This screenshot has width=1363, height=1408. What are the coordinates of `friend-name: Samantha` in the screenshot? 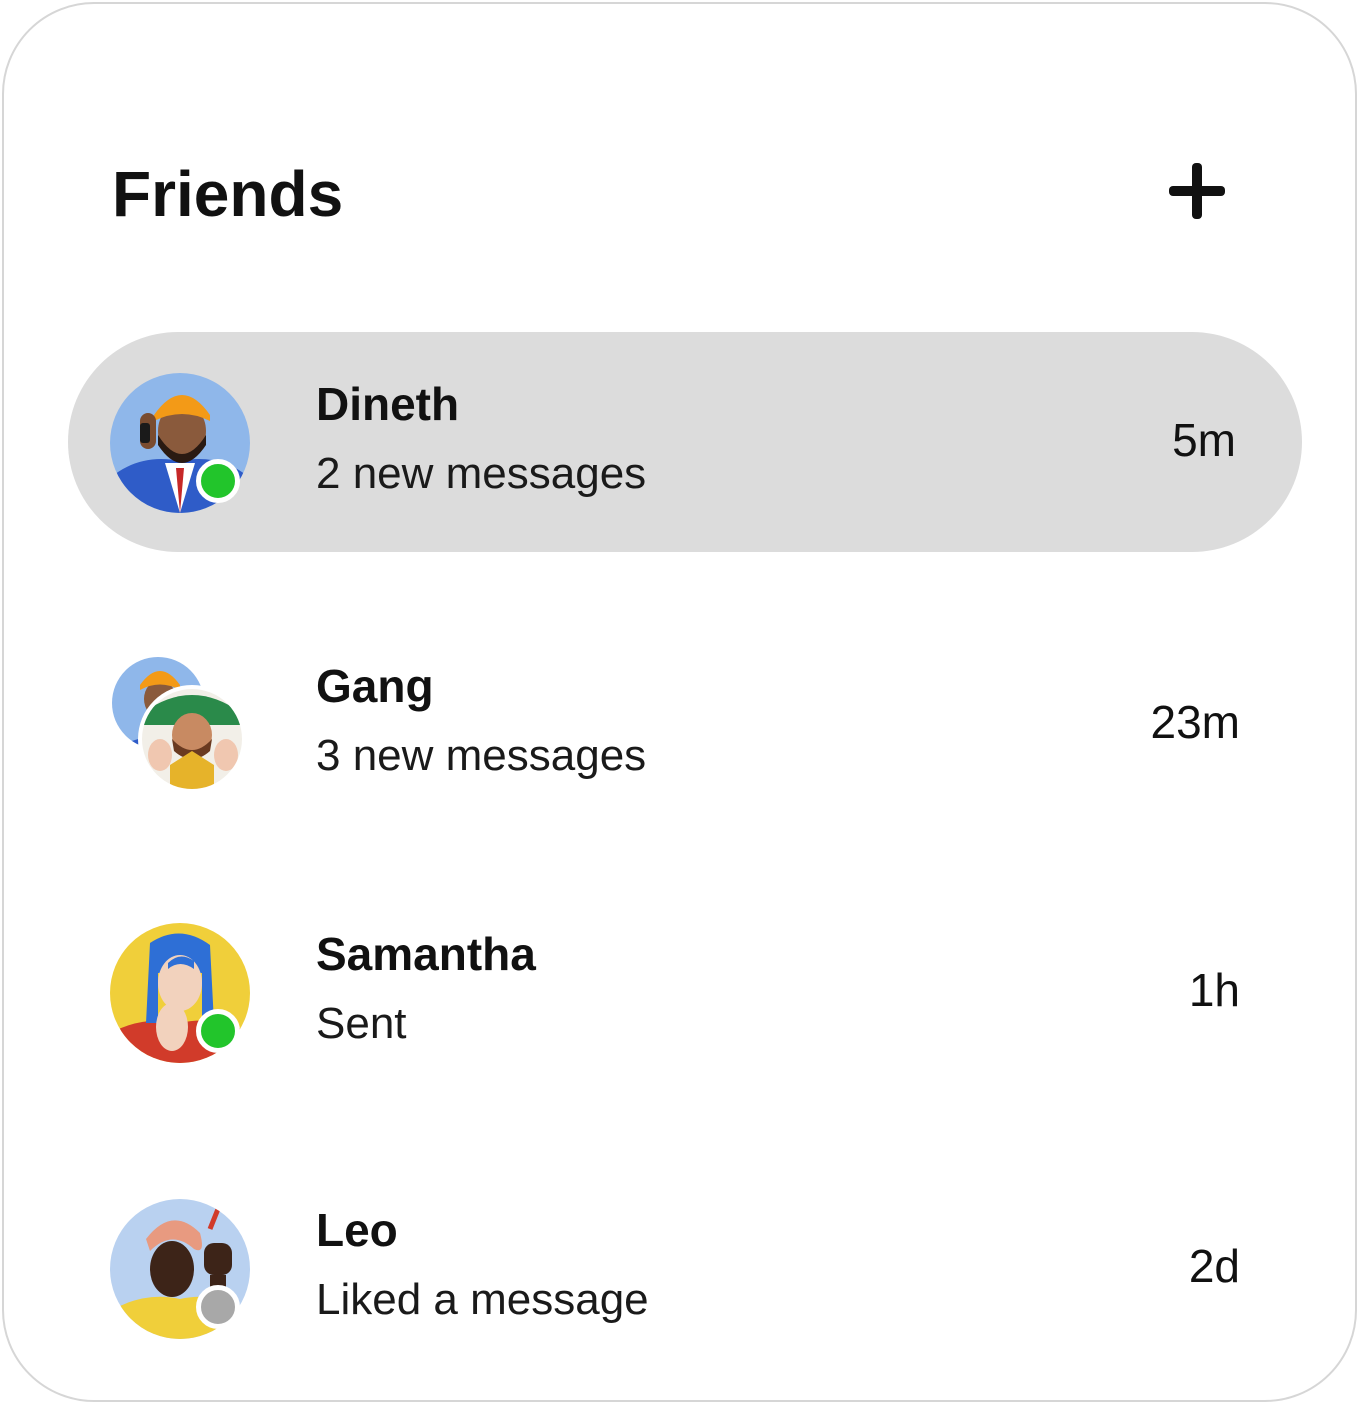 It's located at (426, 954).